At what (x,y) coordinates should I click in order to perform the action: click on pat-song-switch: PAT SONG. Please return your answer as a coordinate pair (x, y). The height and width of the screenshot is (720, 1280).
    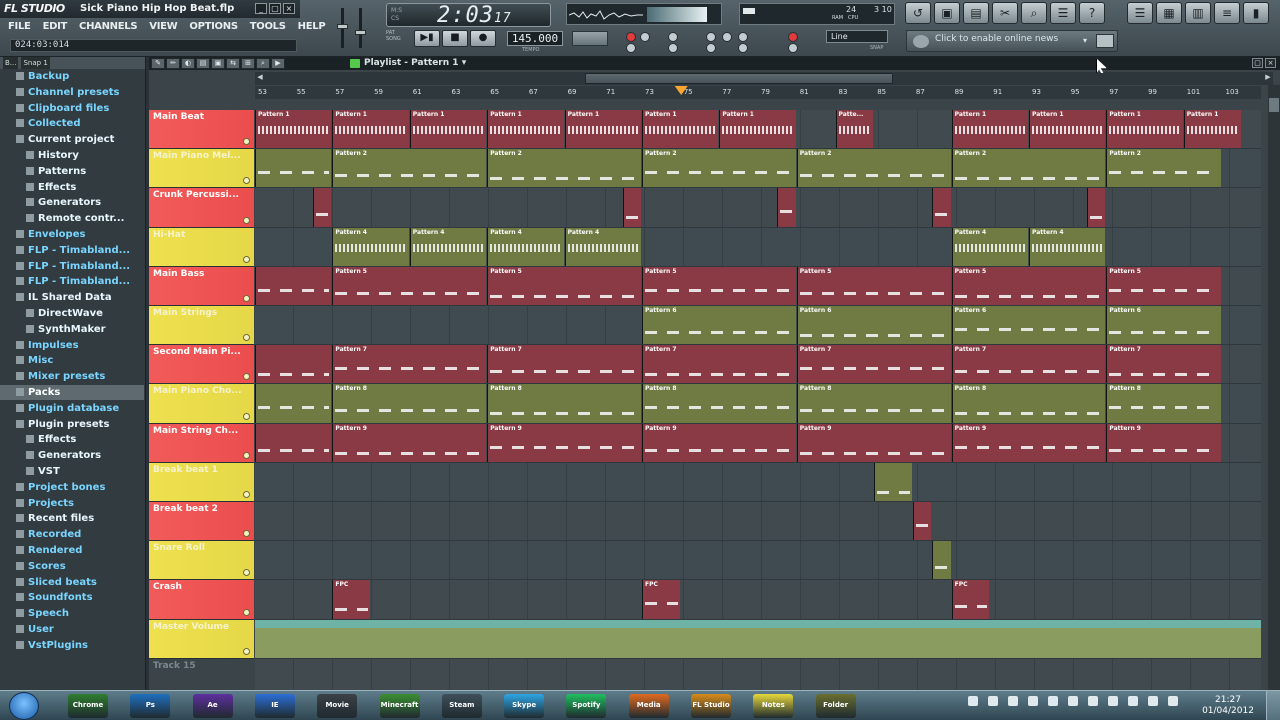
    Looking at the image, I should click on (399, 38).